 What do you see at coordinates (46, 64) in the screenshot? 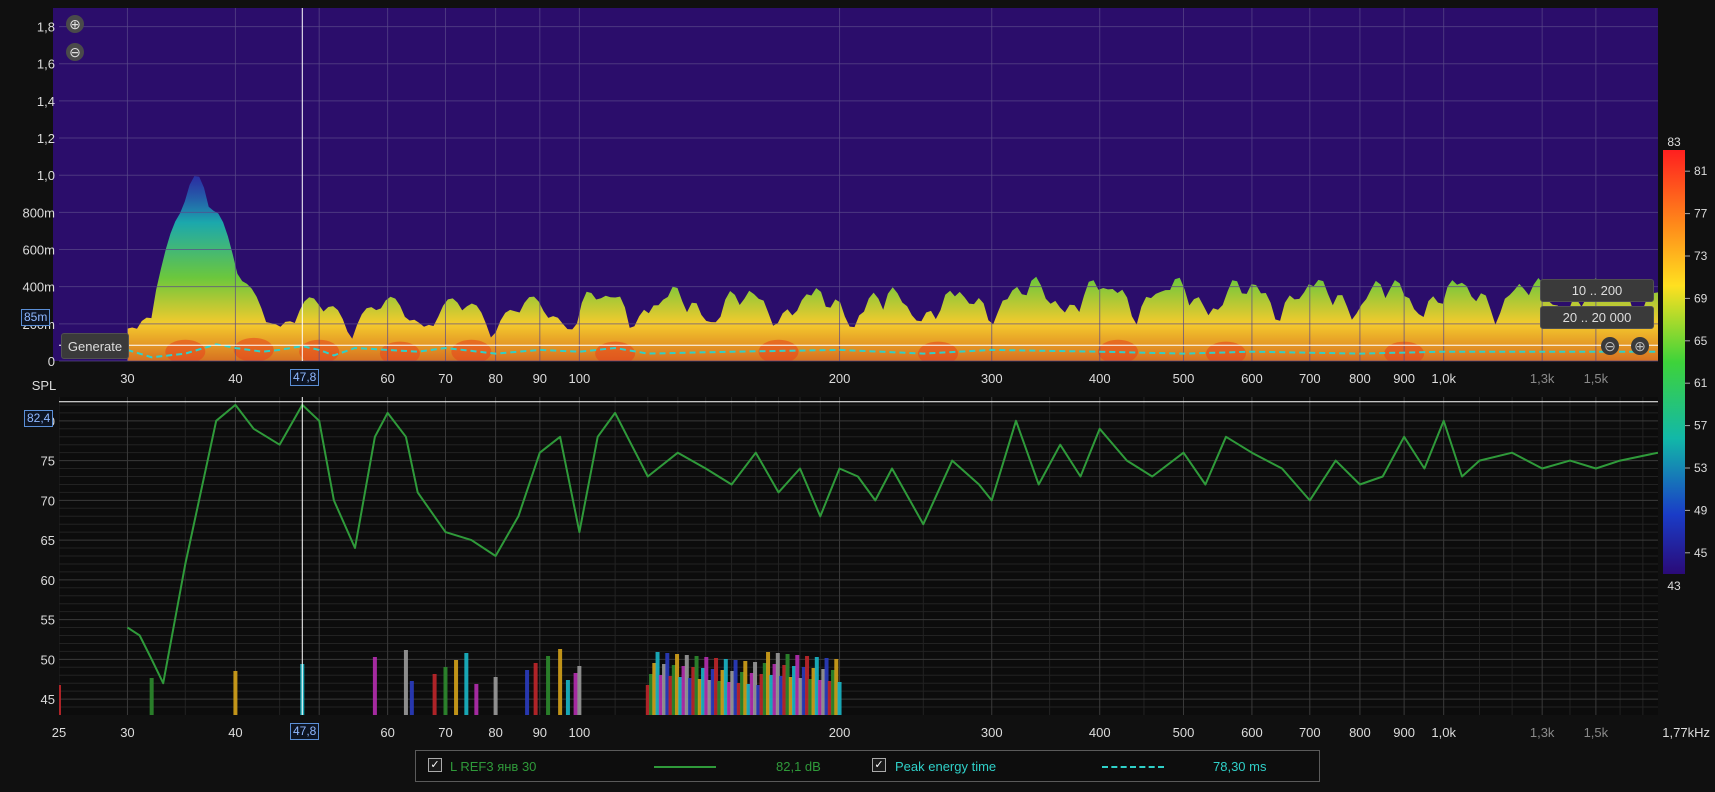
I see `spectrogram-y-tick: 1,6` at bounding box center [46, 64].